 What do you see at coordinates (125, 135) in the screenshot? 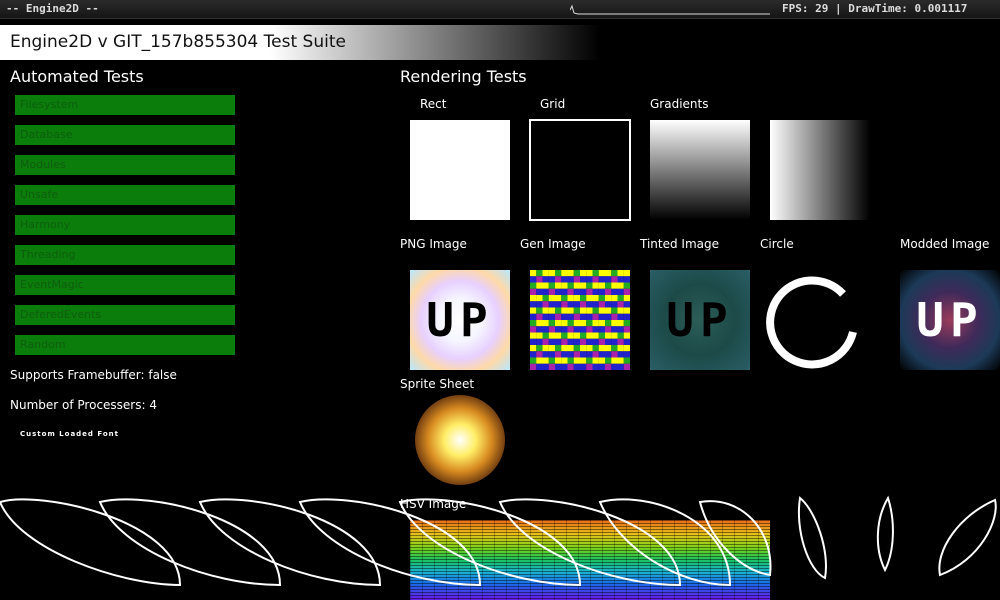
I see `test-button-database: Database` at bounding box center [125, 135].